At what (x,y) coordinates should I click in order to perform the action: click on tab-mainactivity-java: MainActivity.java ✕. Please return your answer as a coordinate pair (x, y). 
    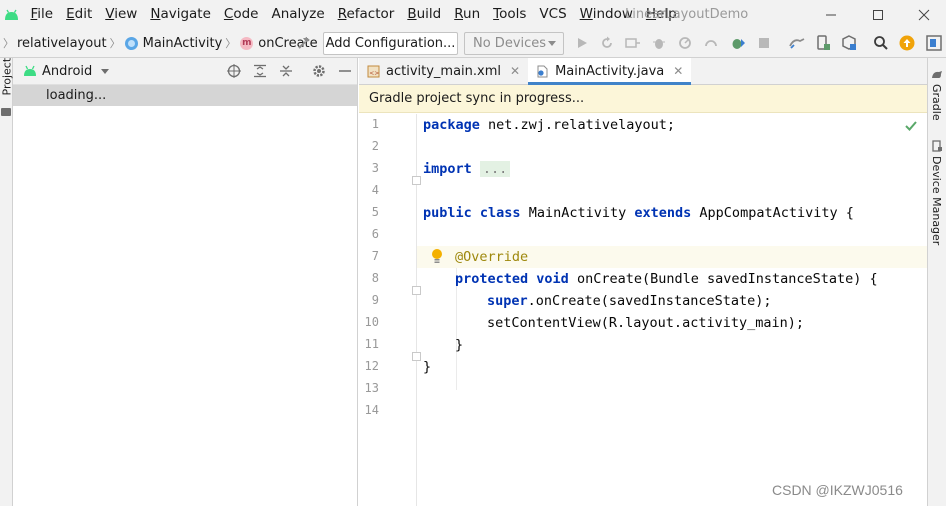
    Looking at the image, I should click on (610, 71).